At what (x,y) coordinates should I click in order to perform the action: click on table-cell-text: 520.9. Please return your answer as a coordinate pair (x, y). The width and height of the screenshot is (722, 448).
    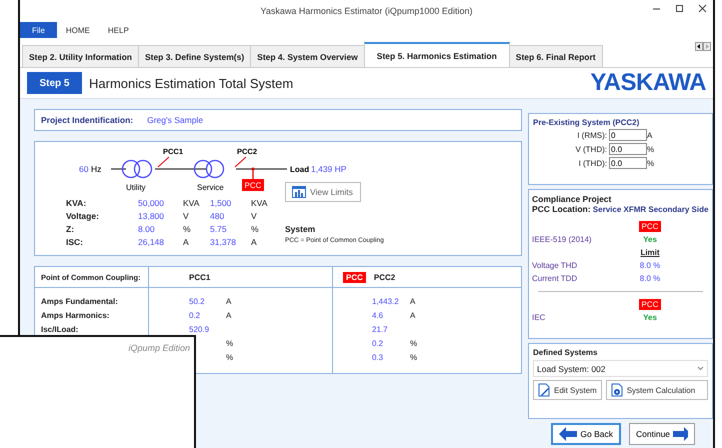
    Looking at the image, I should click on (199, 329).